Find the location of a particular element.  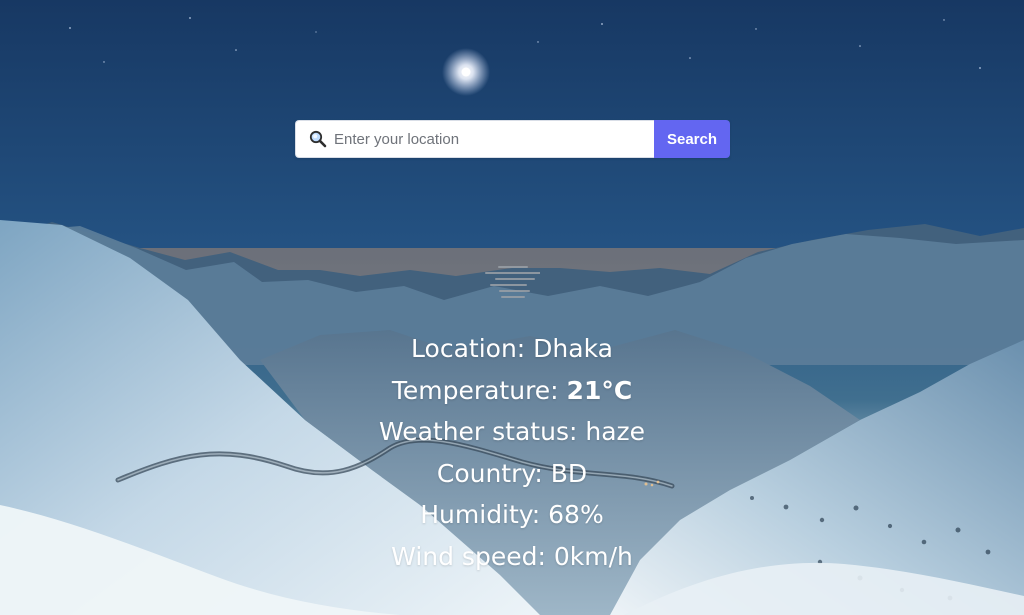

location-value: Dhaka is located at coordinates (573, 348).